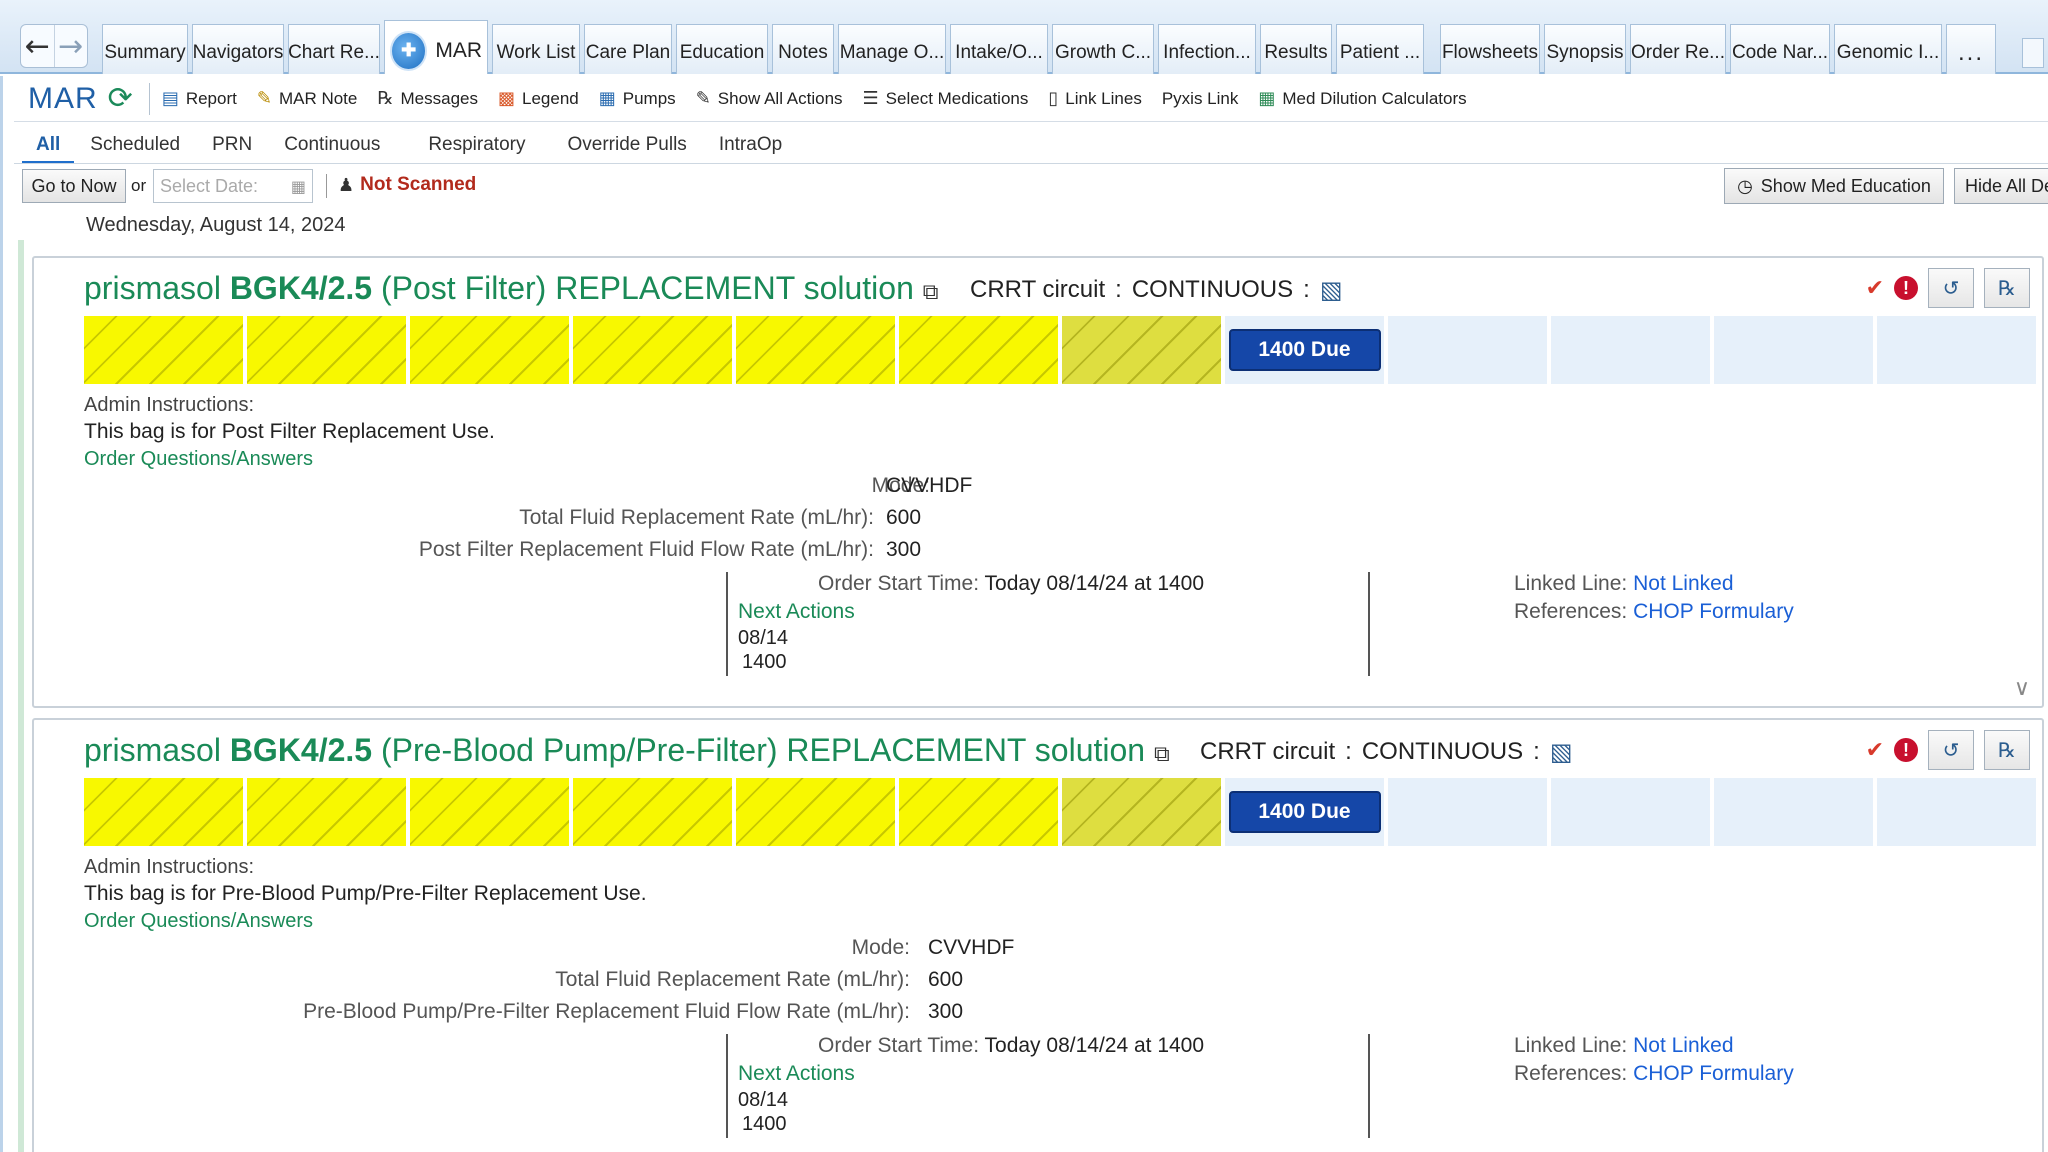  I want to click on hide-all-details-button: Hide All De, so click(2001, 186).